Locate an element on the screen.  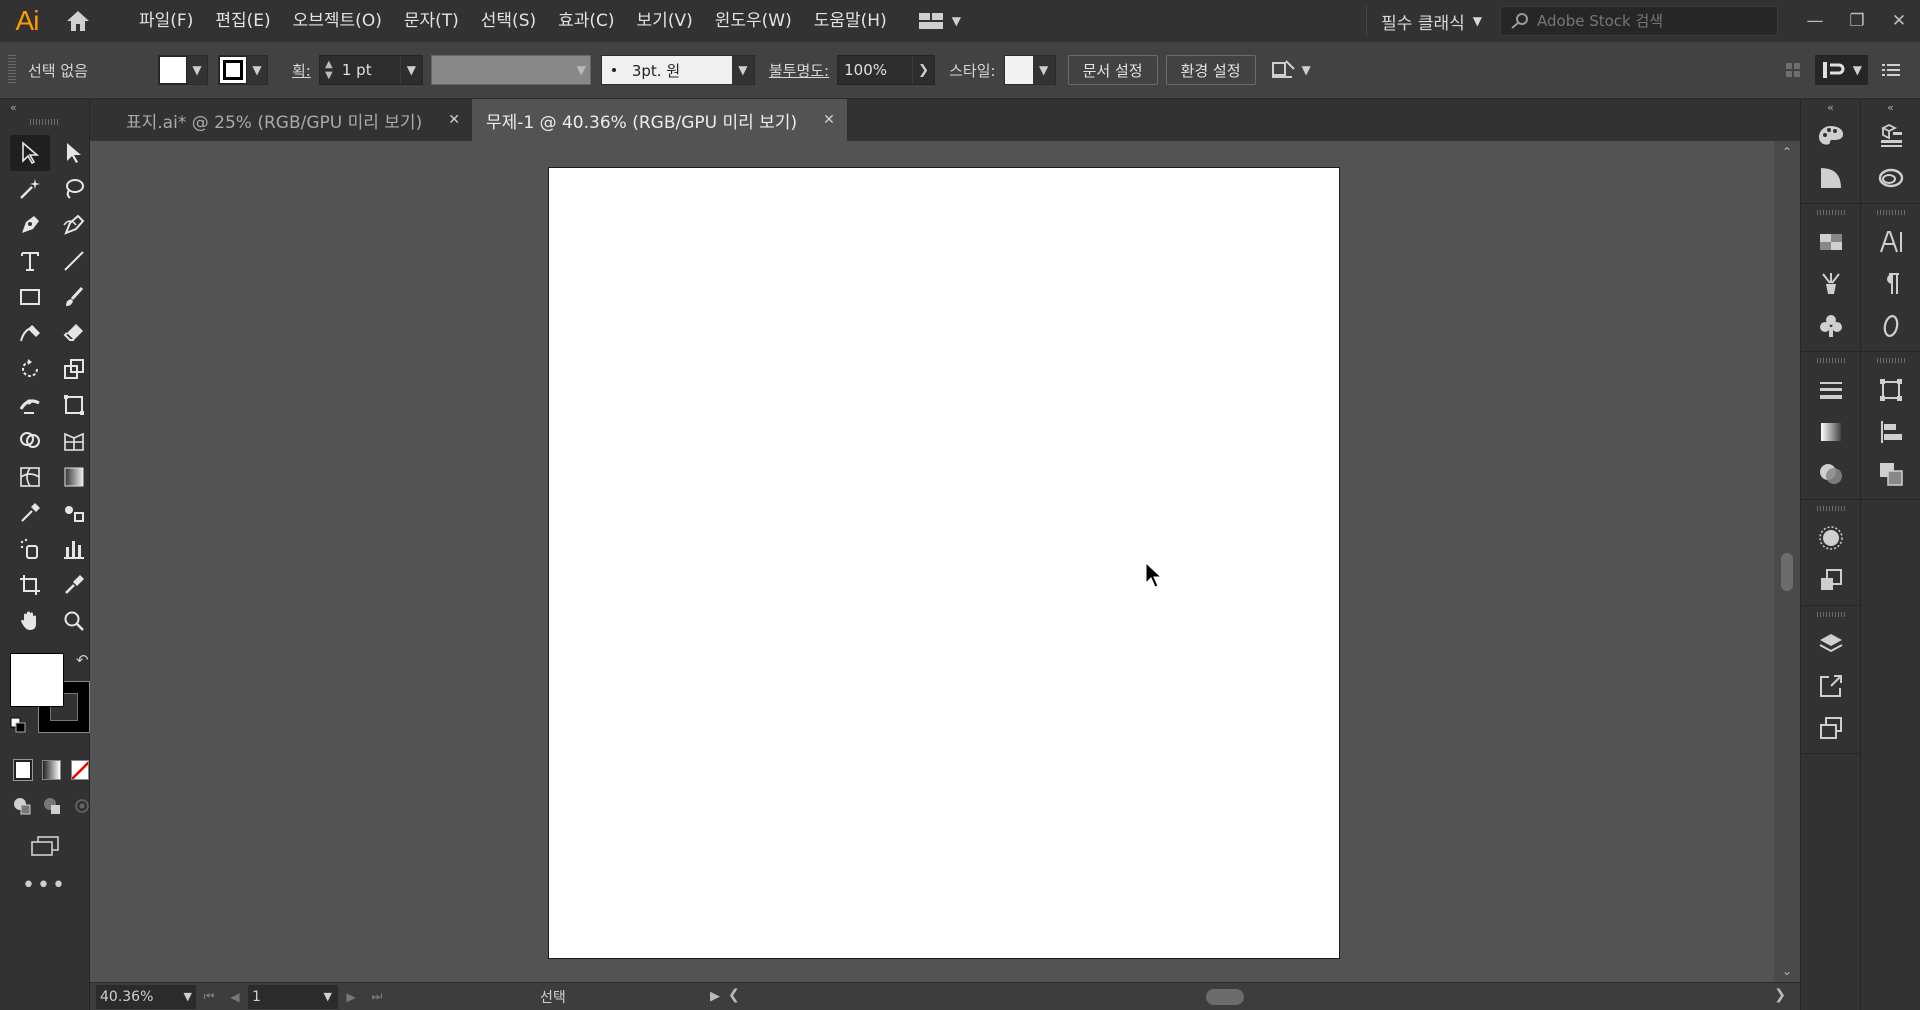
stock-search-input is located at coordinates (1652, 21).